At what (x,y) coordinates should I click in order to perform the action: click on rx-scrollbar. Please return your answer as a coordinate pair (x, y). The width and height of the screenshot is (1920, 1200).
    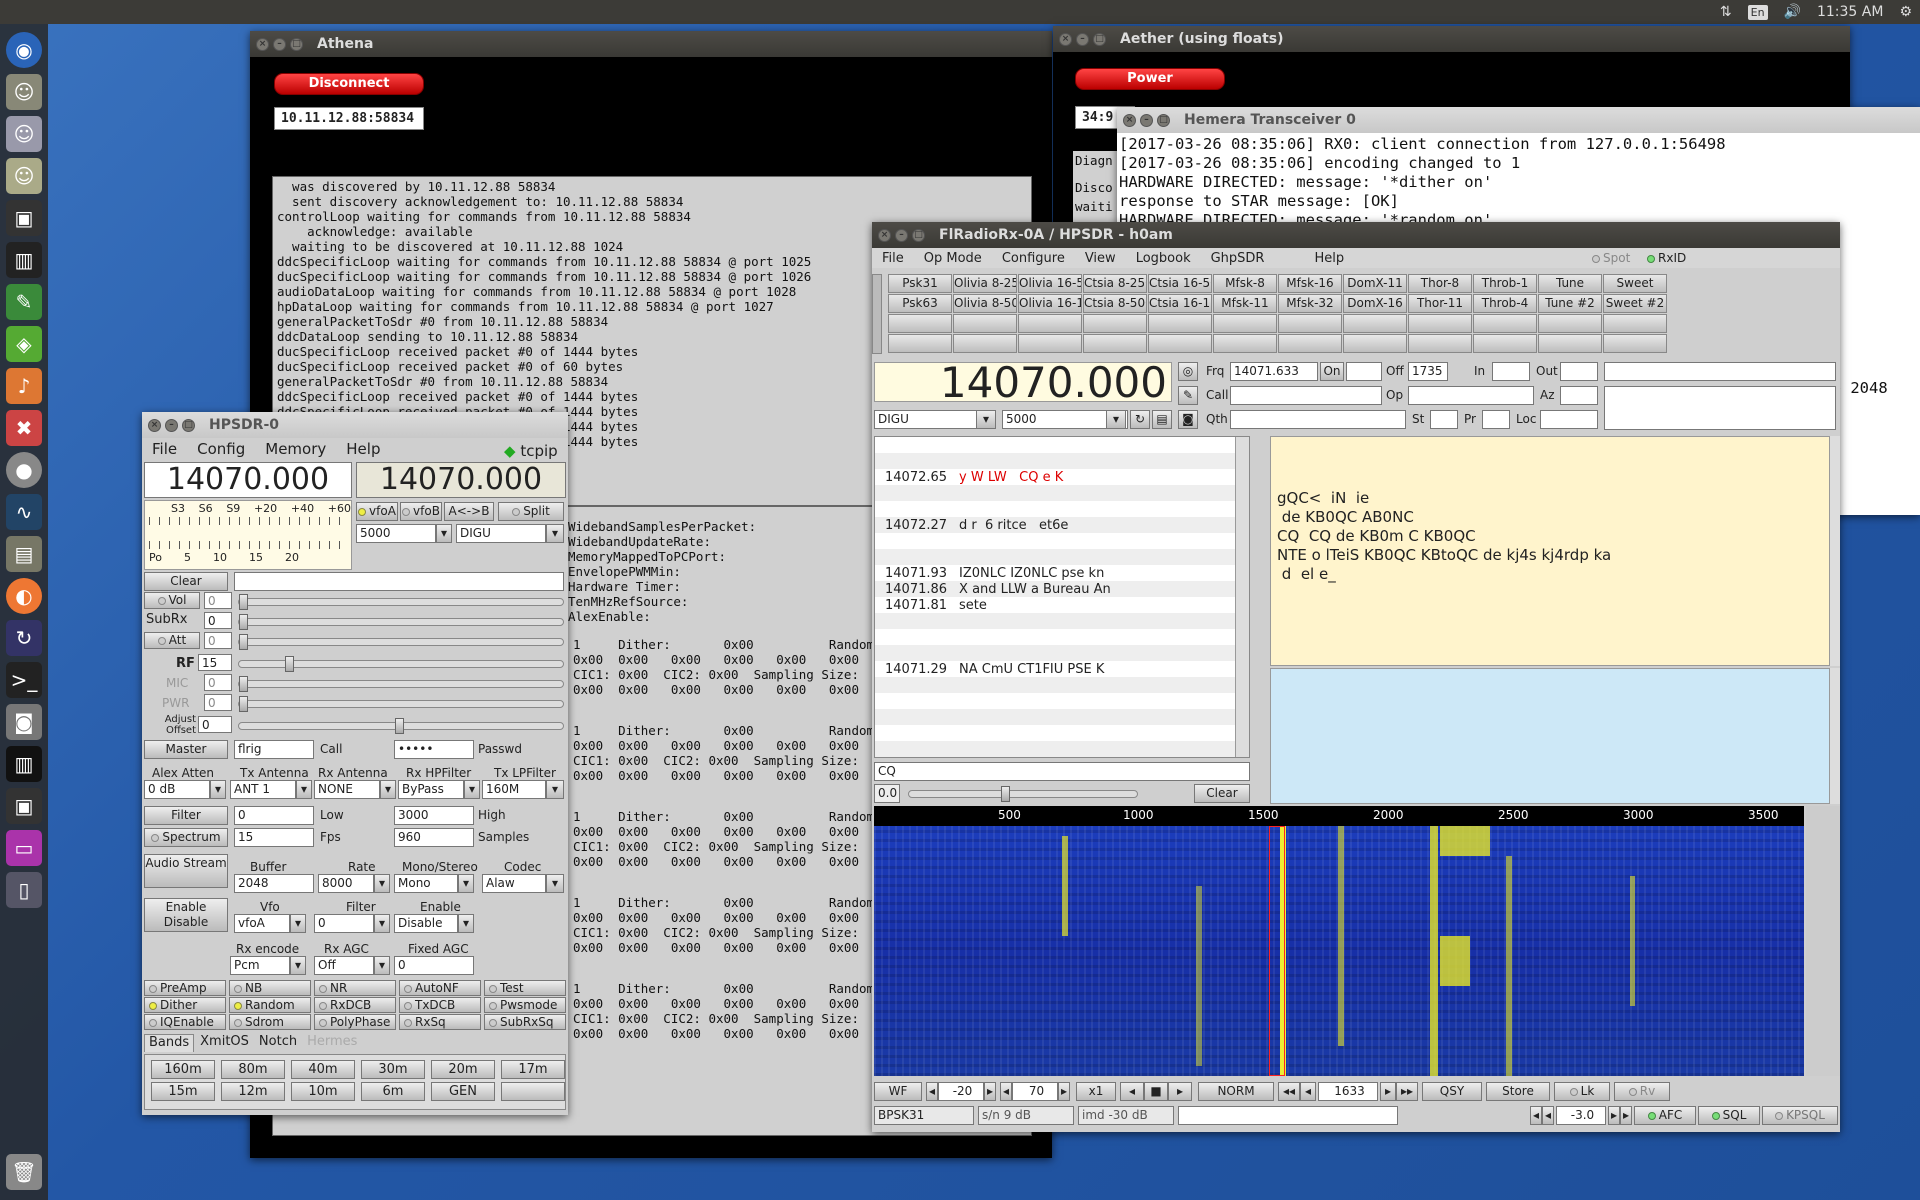
    Looking at the image, I should click on (1835, 551).